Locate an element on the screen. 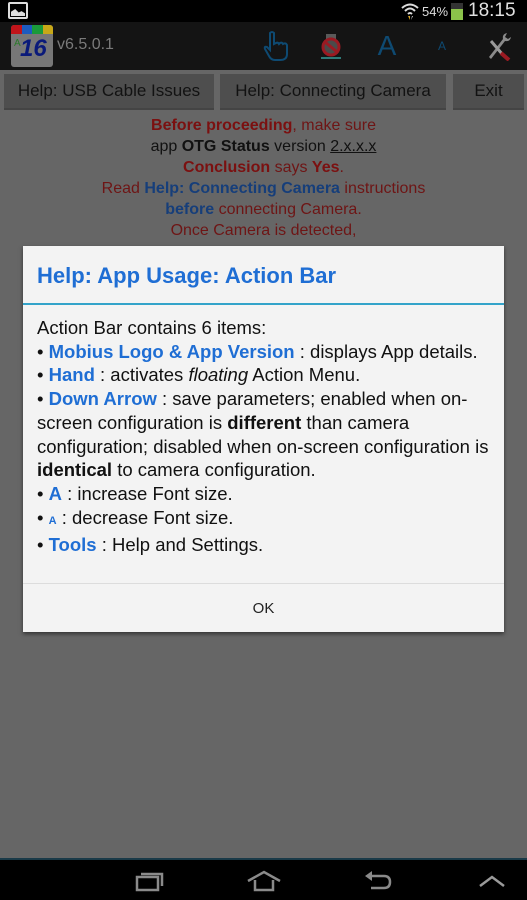 This screenshot has height=900, width=527. hand-icon is located at coordinates (276, 46).